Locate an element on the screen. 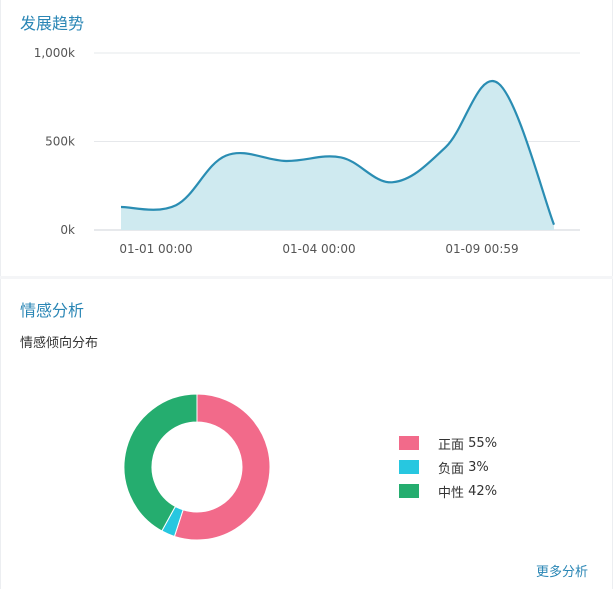 Image resolution: width=613 pixels, height=589 pixels. legend-percent: 55% is located at coordinates (483, 443).